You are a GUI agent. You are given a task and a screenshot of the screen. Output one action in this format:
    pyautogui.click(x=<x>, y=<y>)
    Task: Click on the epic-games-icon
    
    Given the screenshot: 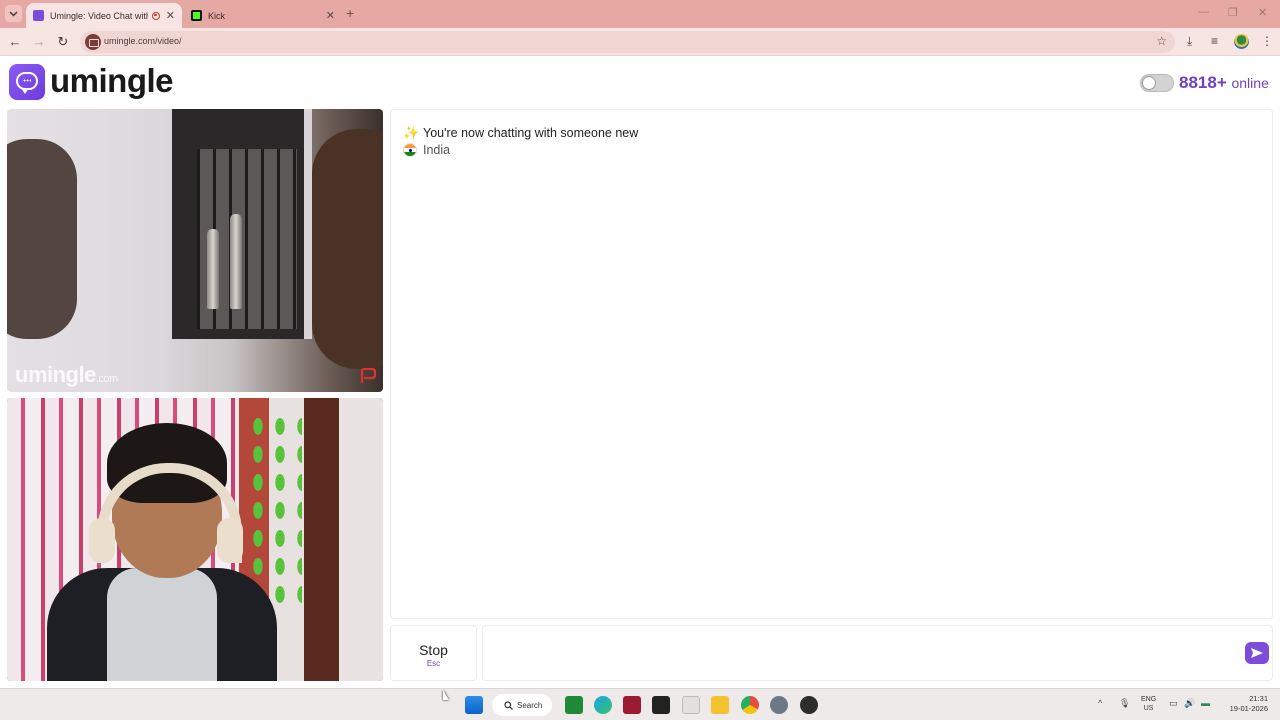 What is the action you would take?
    pyautogui.click(x=661, y=705)
    